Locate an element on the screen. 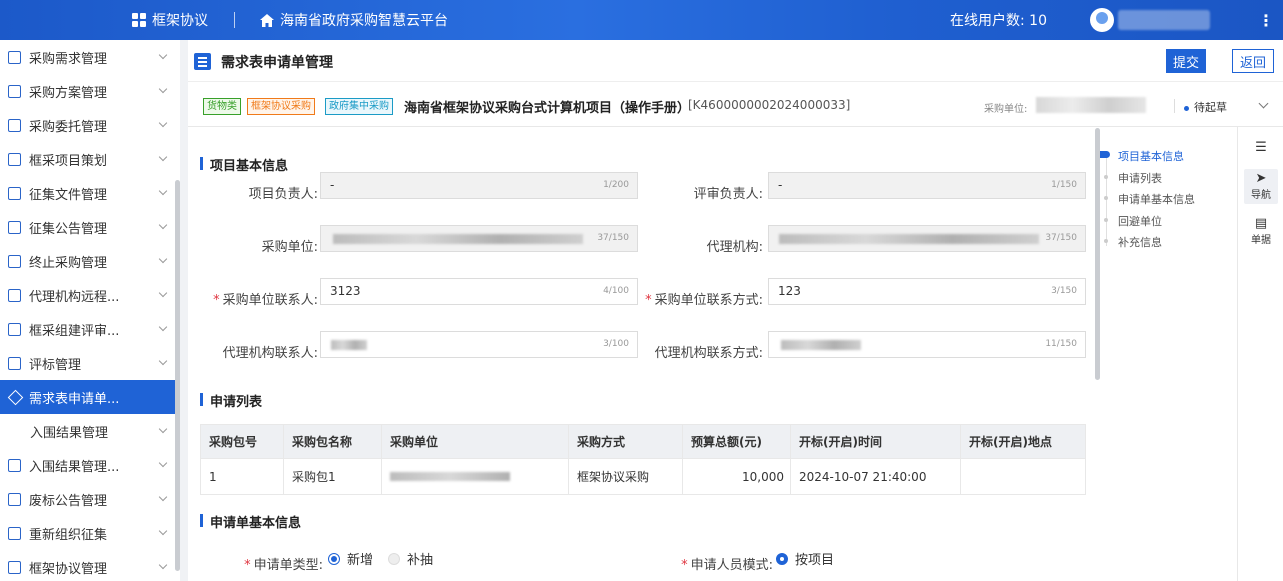 This screenshot has width=1283, height=581. sidebar-item-purchase-entrust: 采购委托管理 is located at coordinates (90, 125).